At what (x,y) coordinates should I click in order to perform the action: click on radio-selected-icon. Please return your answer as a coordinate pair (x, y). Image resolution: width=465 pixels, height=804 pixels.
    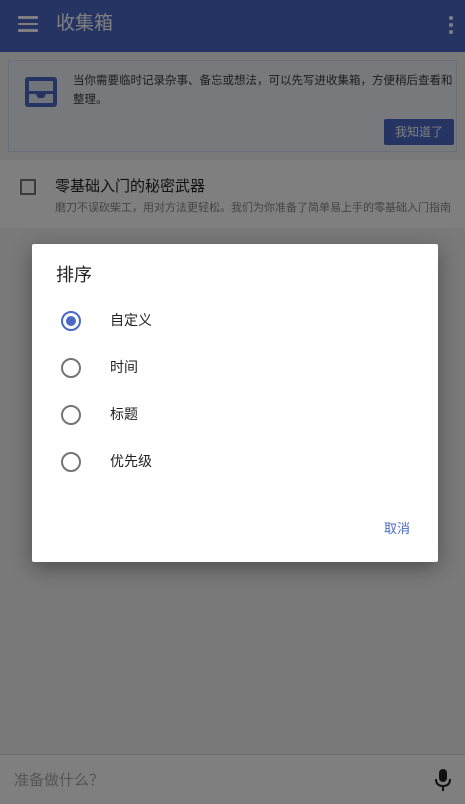
    Looking at the image, I should click on (71, 321).